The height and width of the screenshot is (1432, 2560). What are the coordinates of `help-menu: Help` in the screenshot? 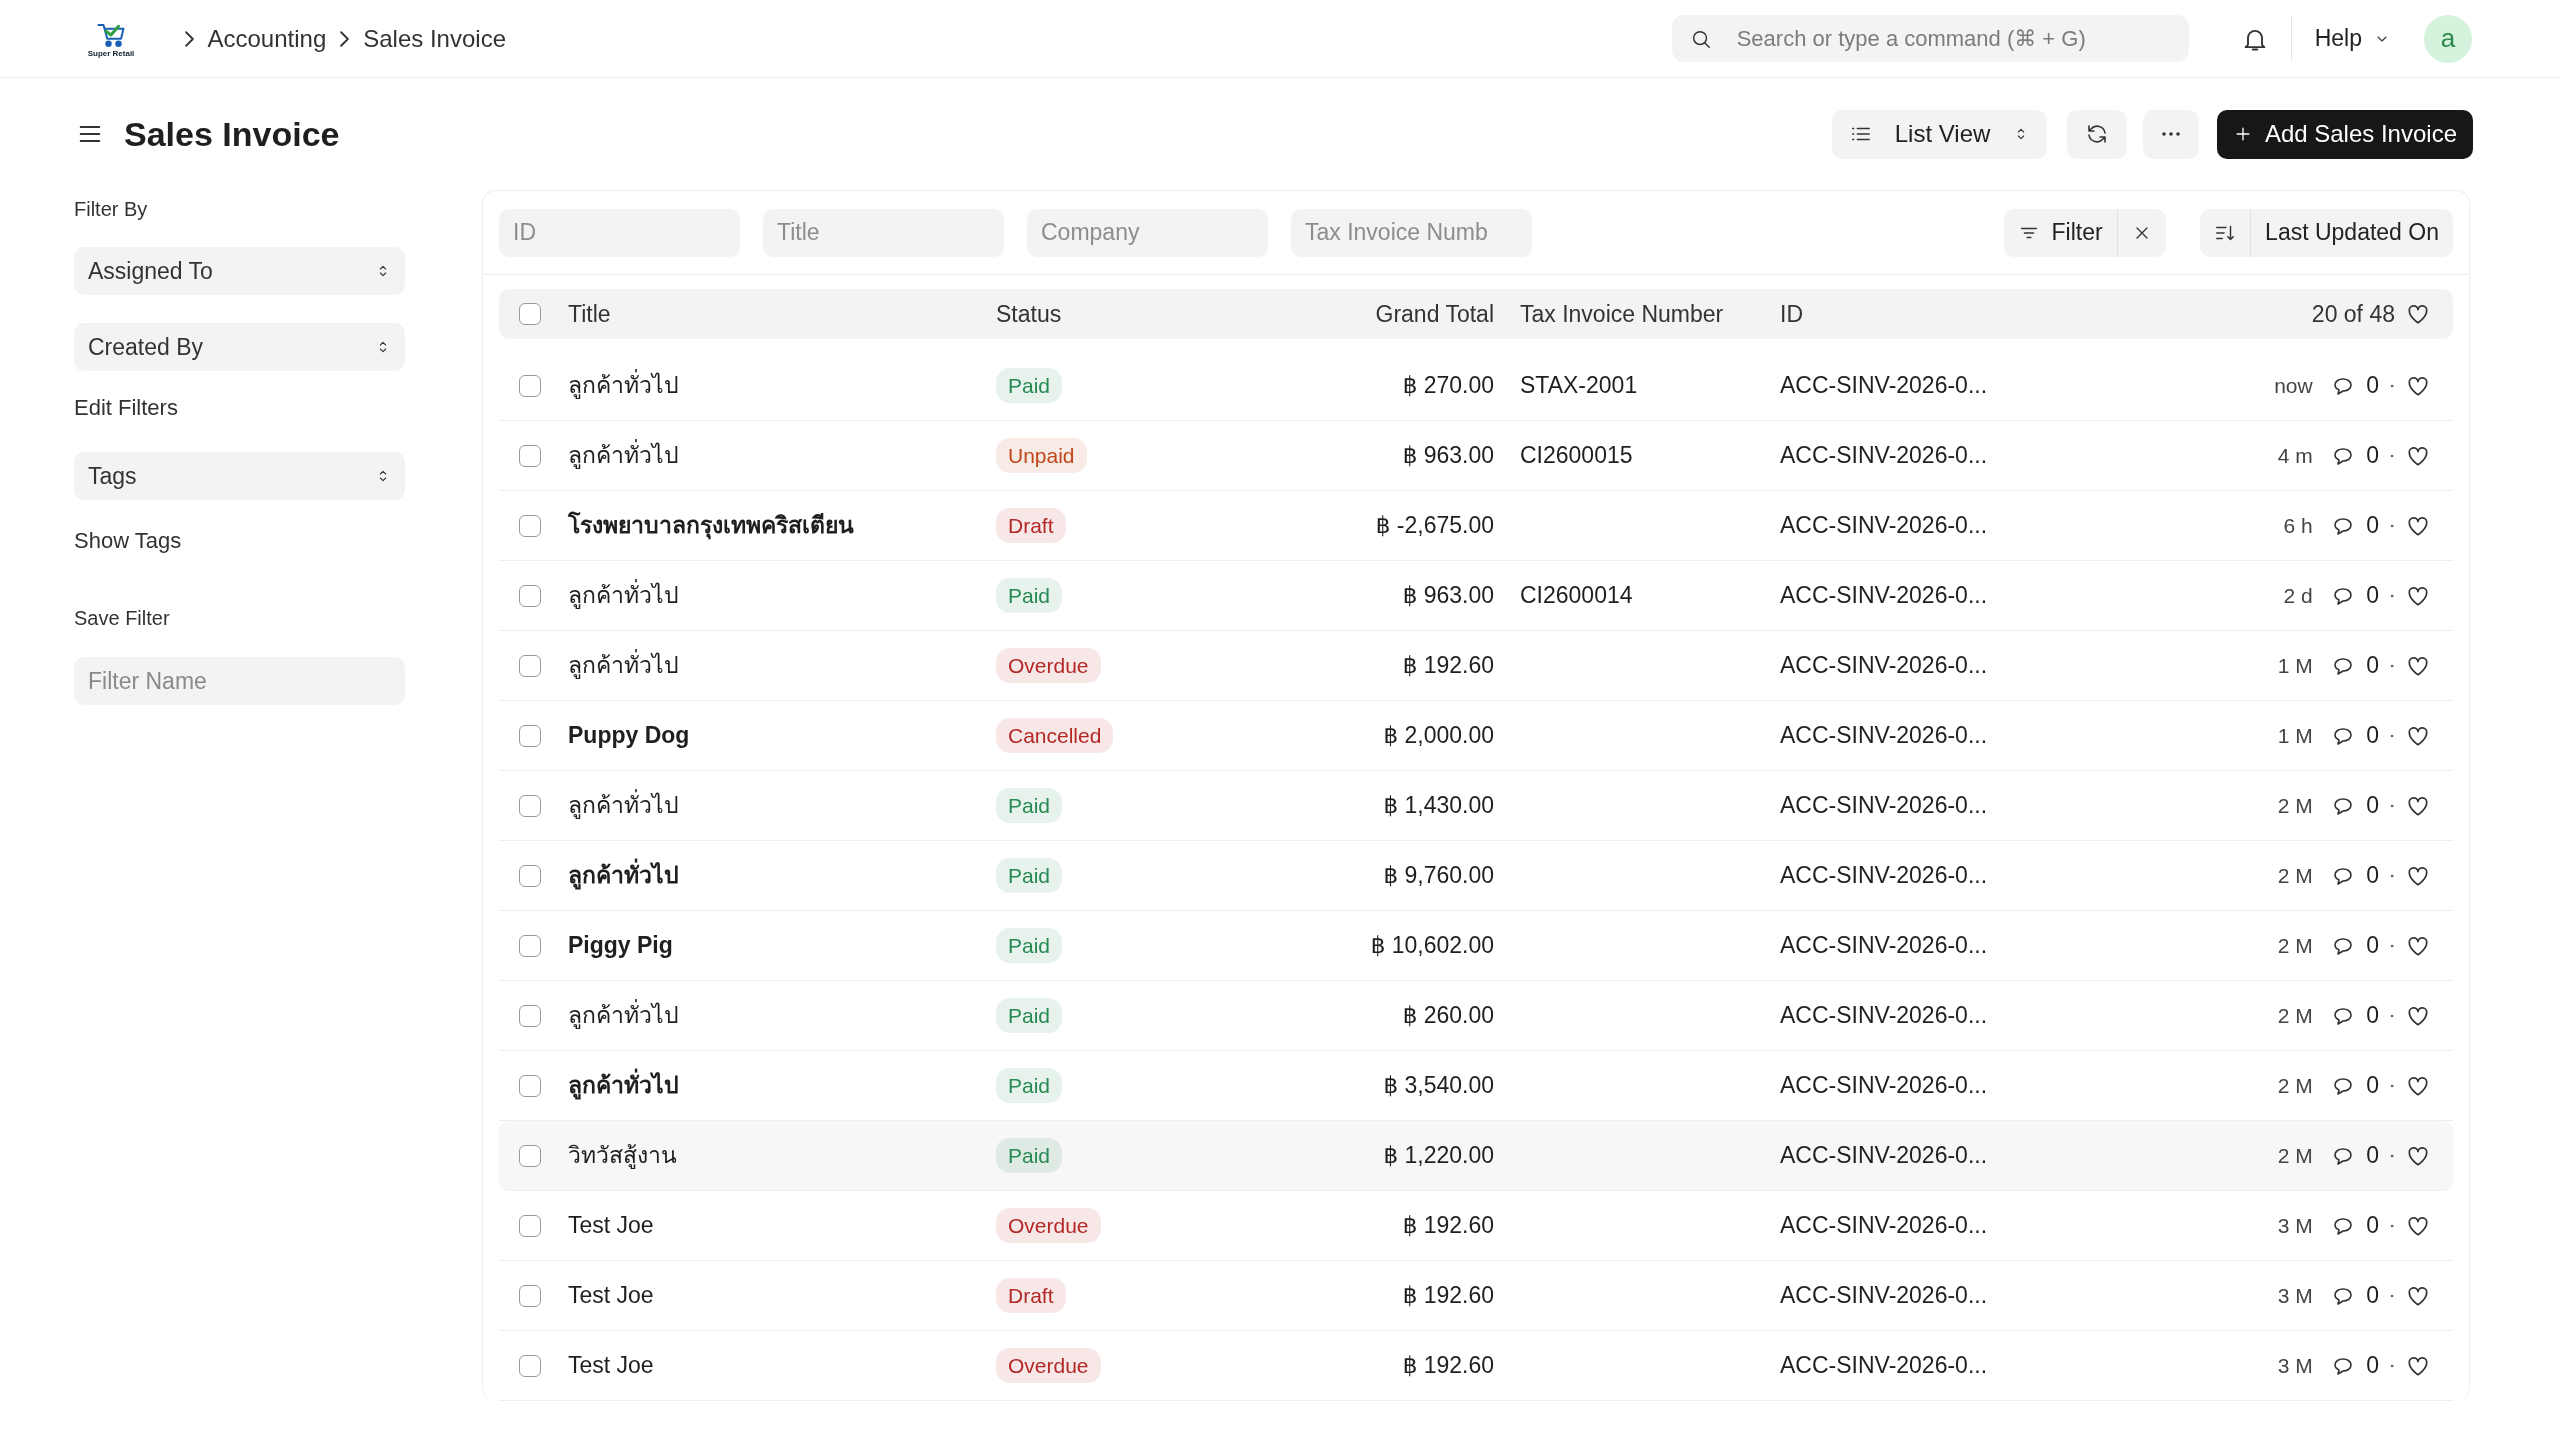 It's located at (2352, 38).